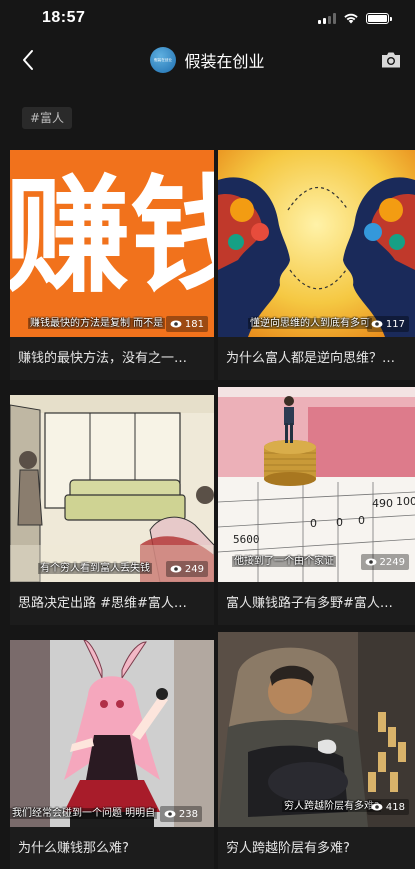 The height and width of the screenshot is (869, 415). Describe the element at coordinates (316, 729) in the screenshot. I see `video-thumbnail: 穷人跨越阶层有多难? 418` at that location.